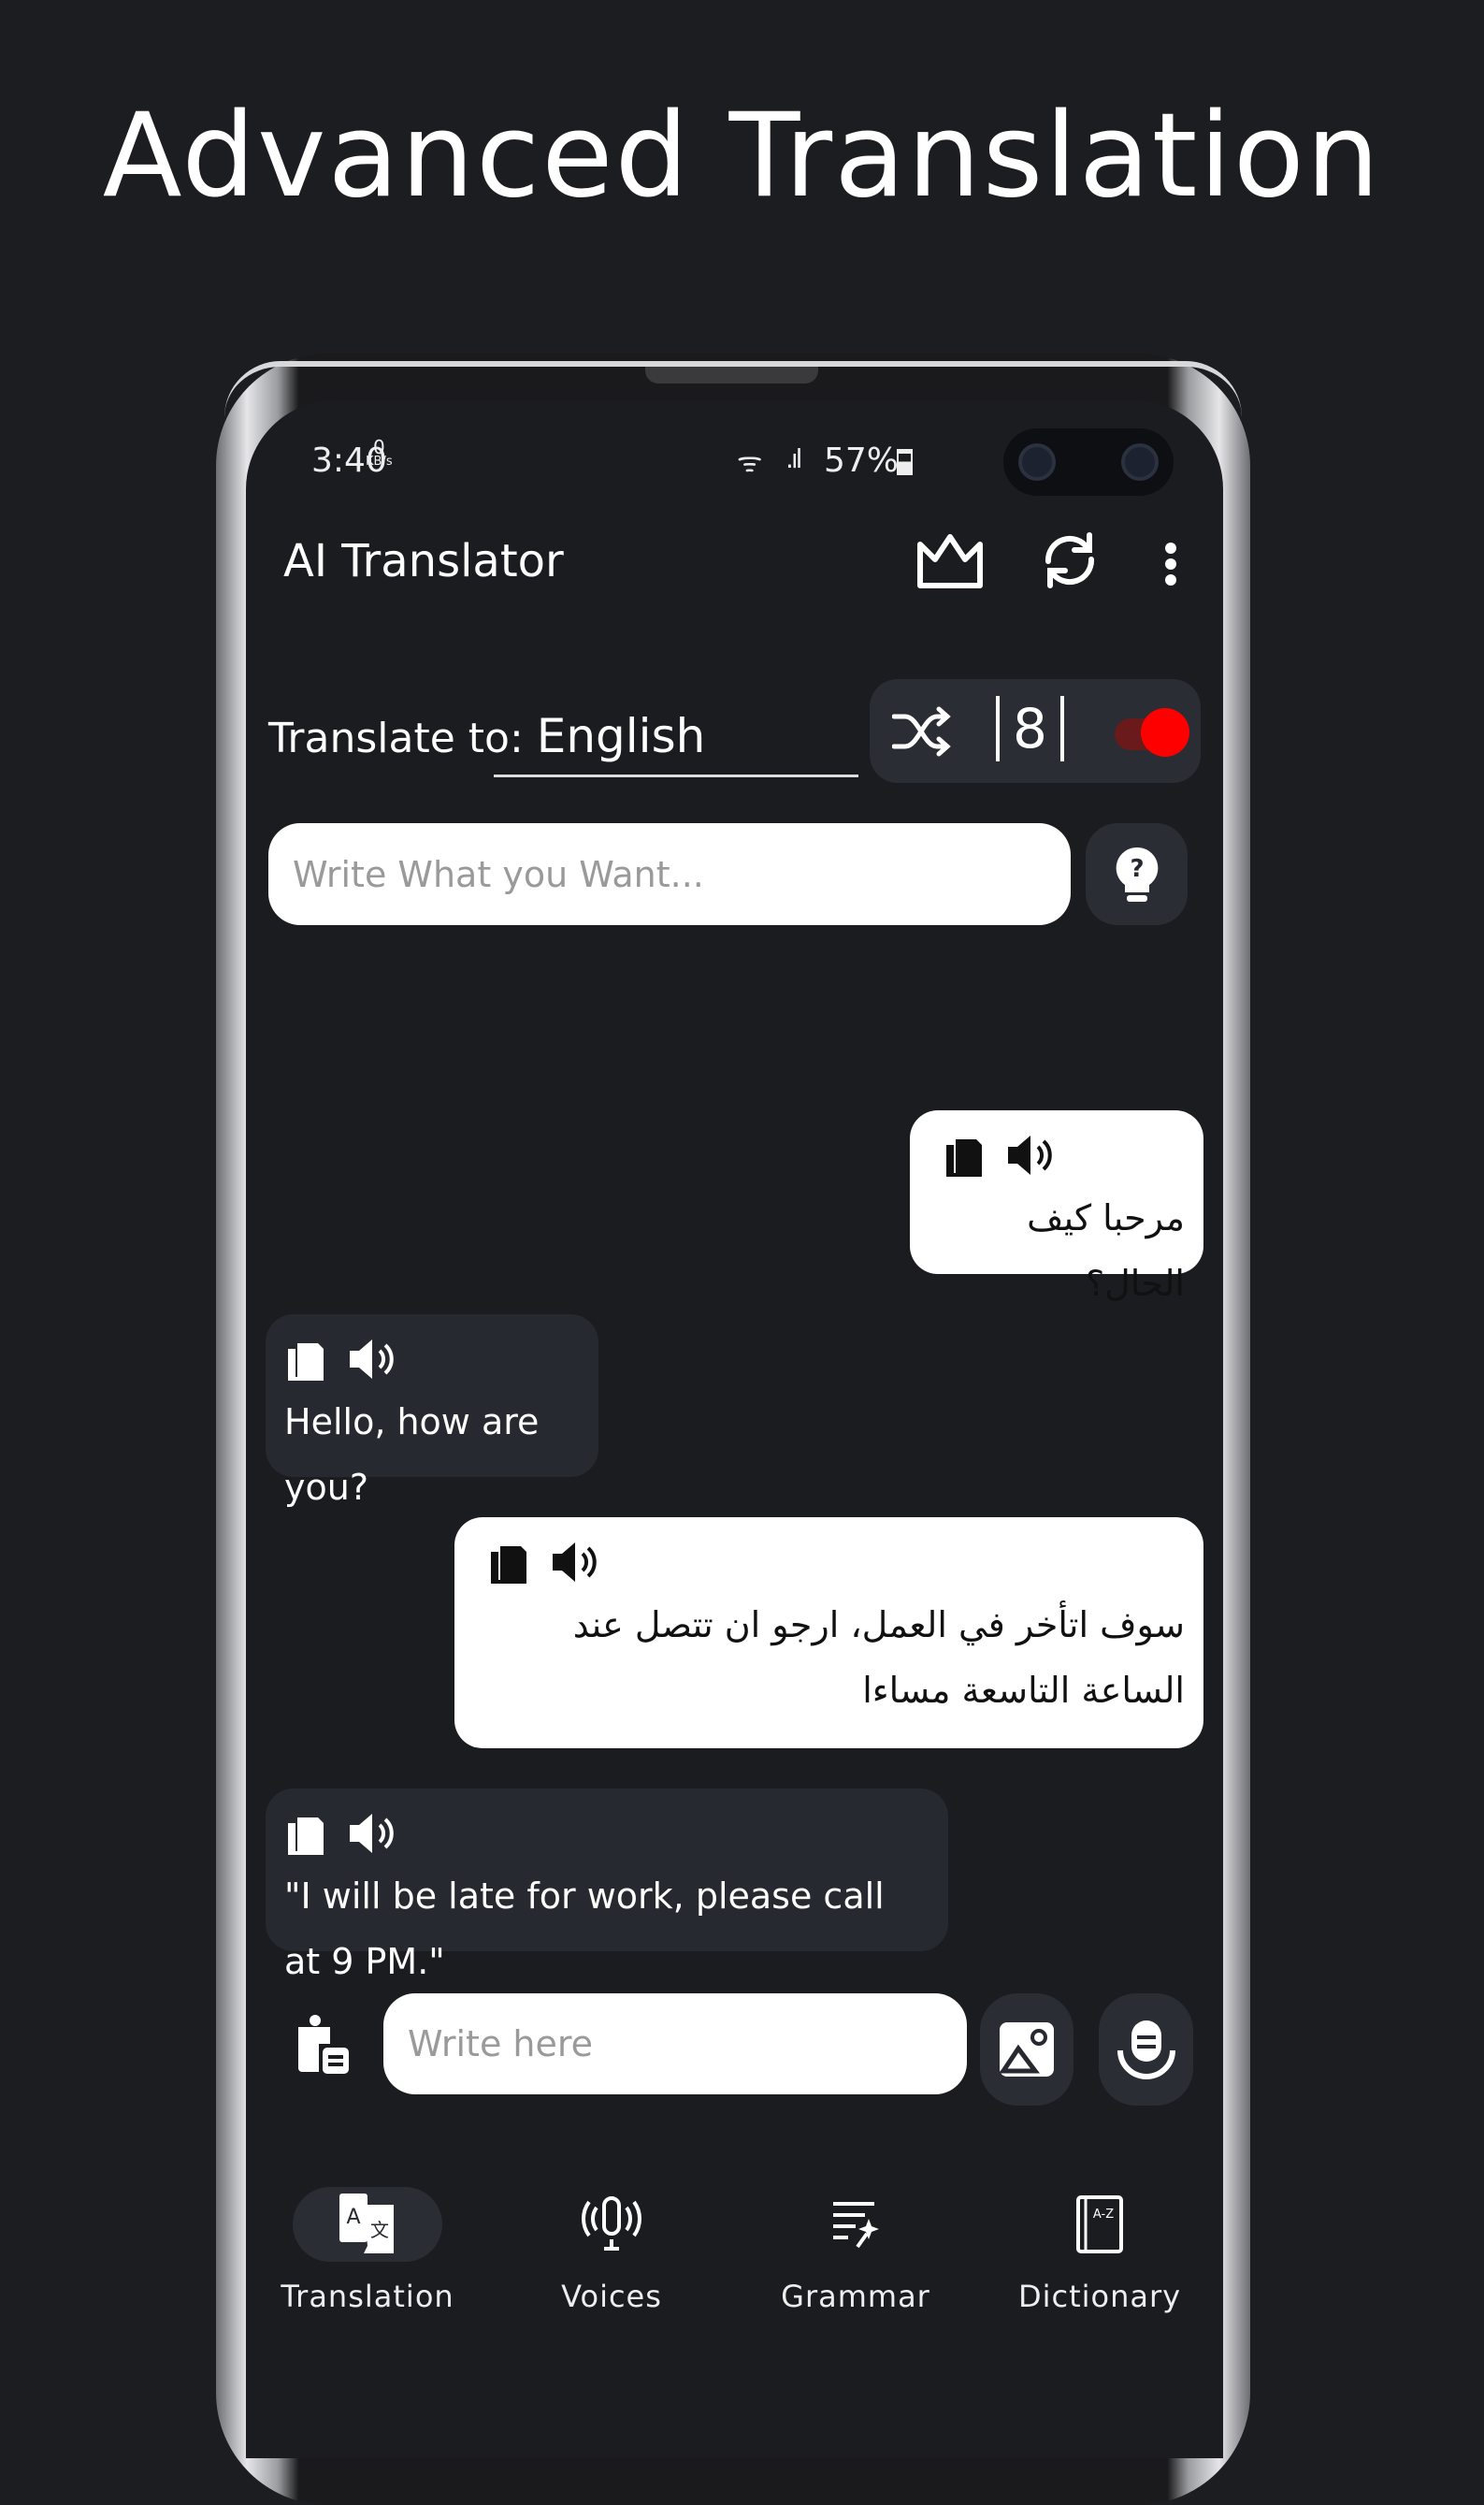 The height and width of the screenshot is (2505, 1484). What do you see at coordinates (611, 2223) in the screenshot?
I see `voice-mic-icon` at bounding box center [611, 2223].